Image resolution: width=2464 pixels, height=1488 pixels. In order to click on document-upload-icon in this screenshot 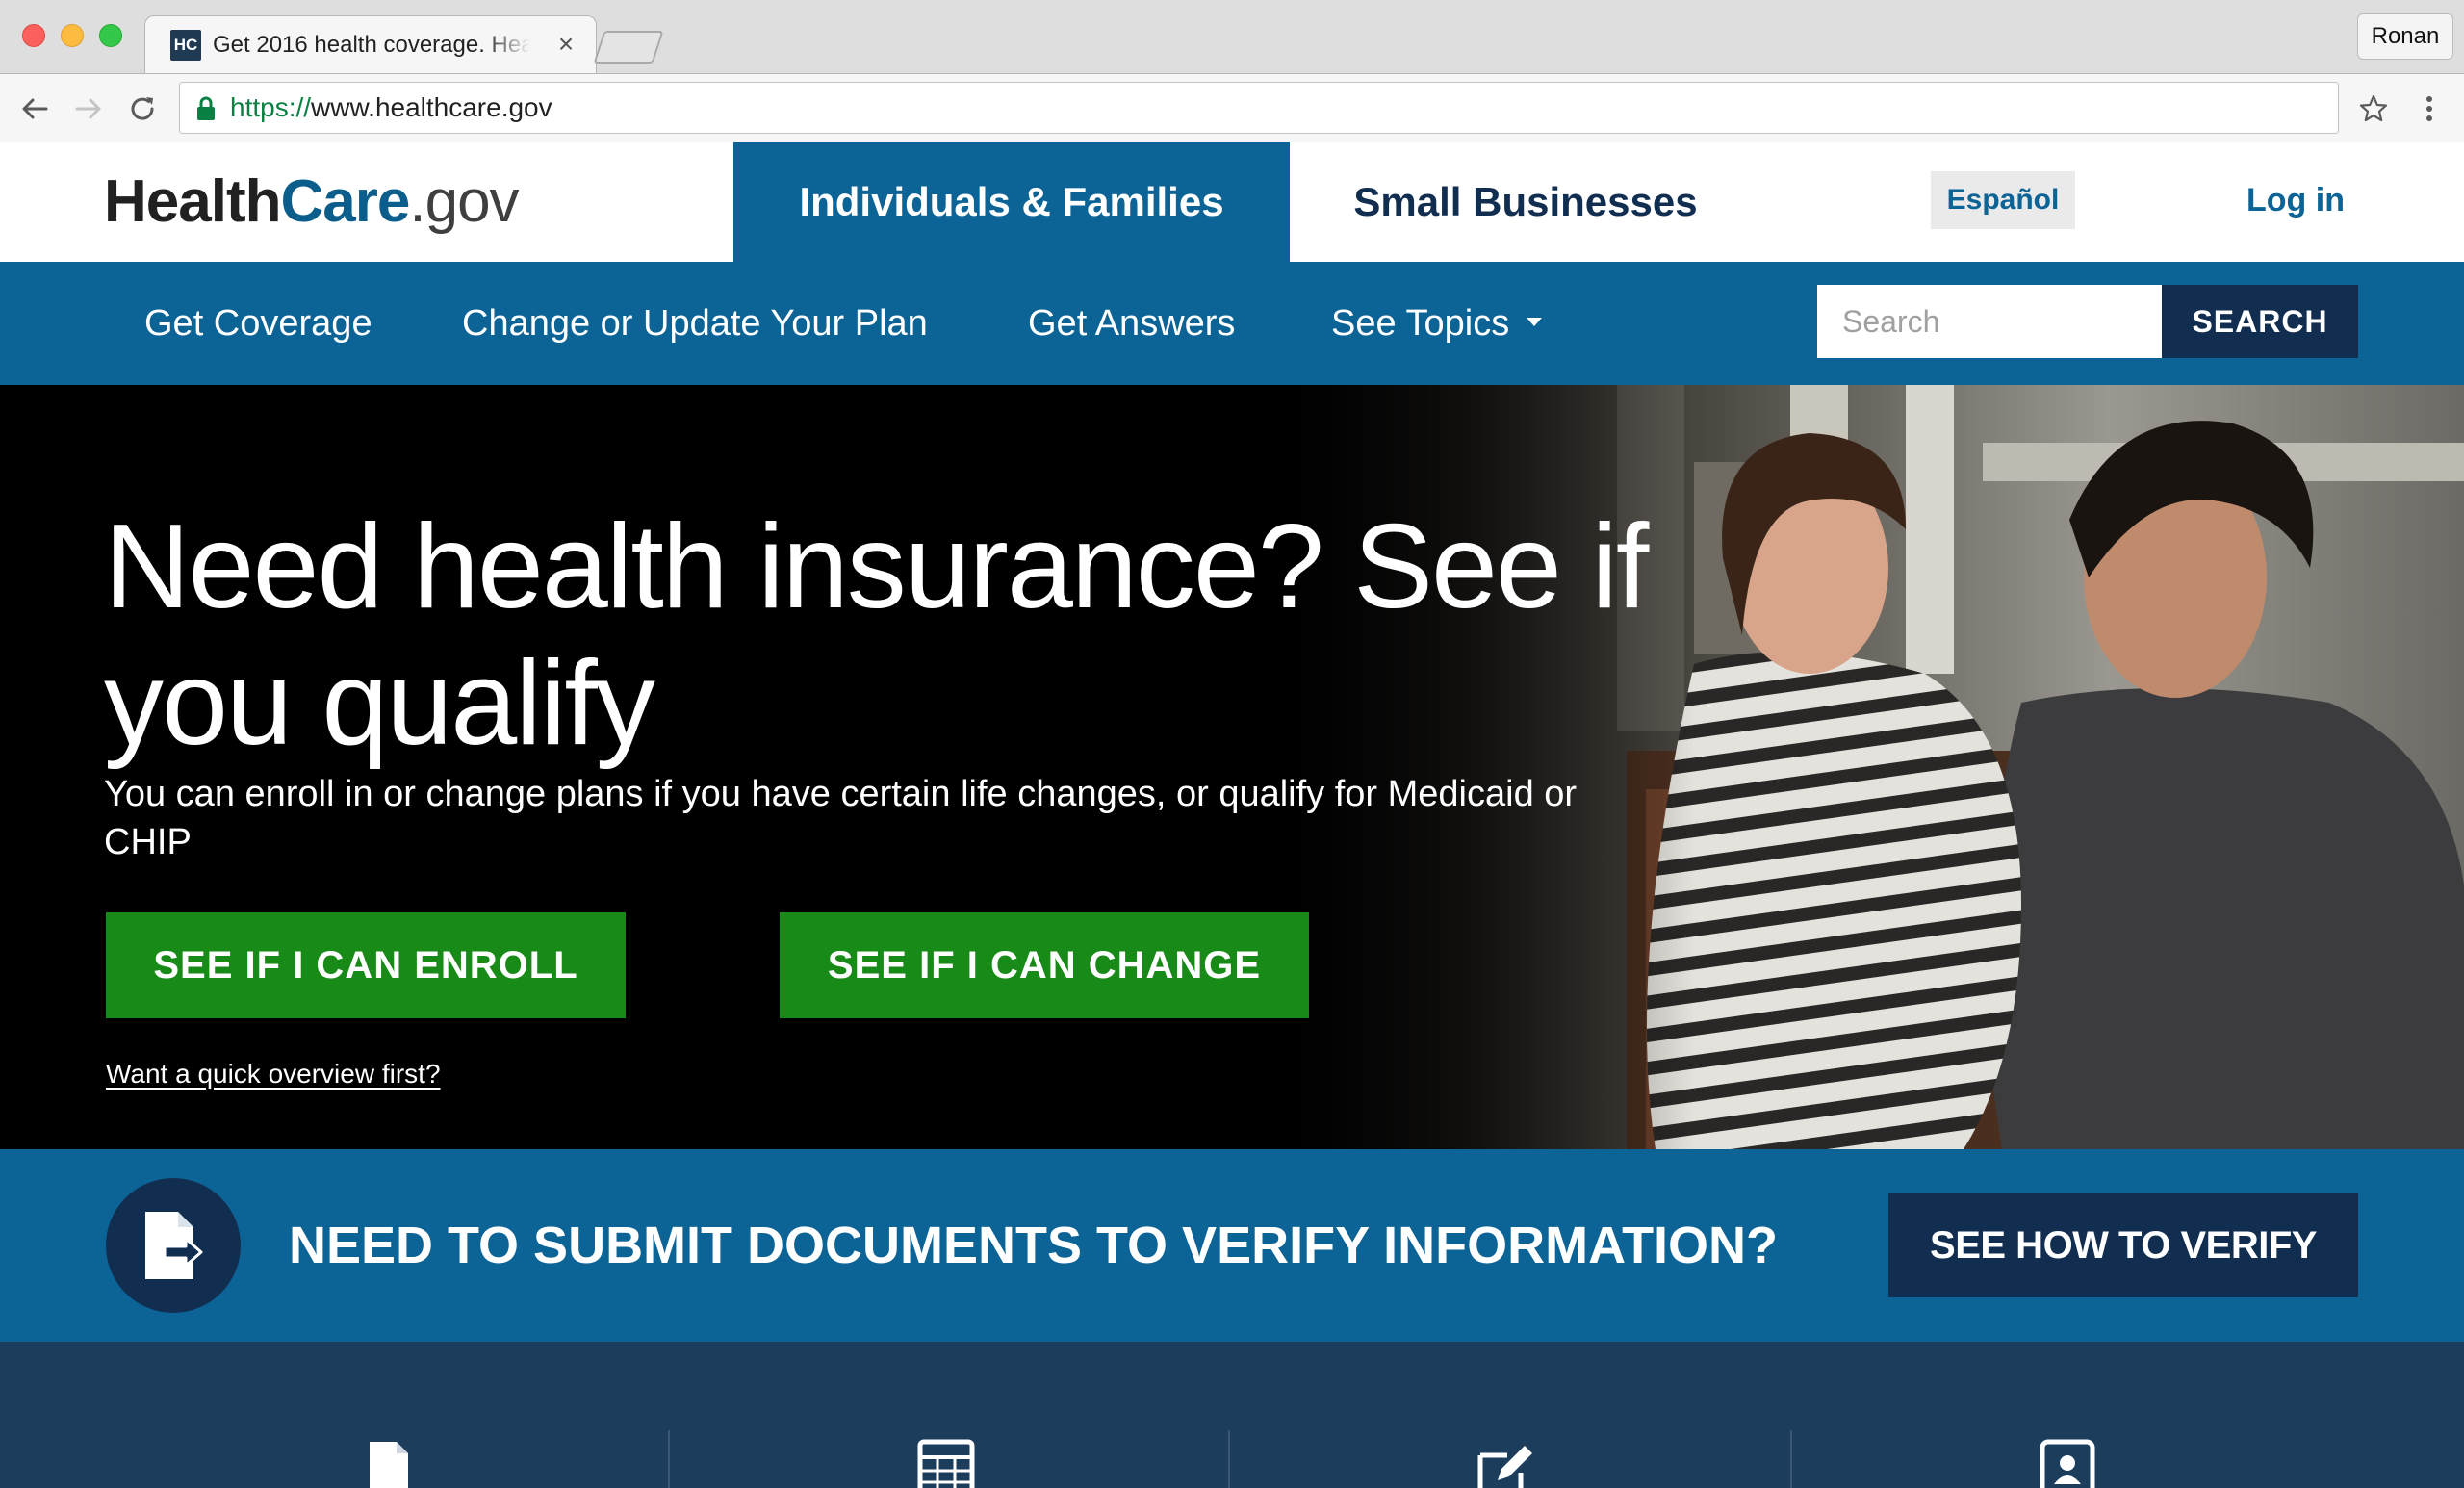, I will do `click(173, 1246)`.